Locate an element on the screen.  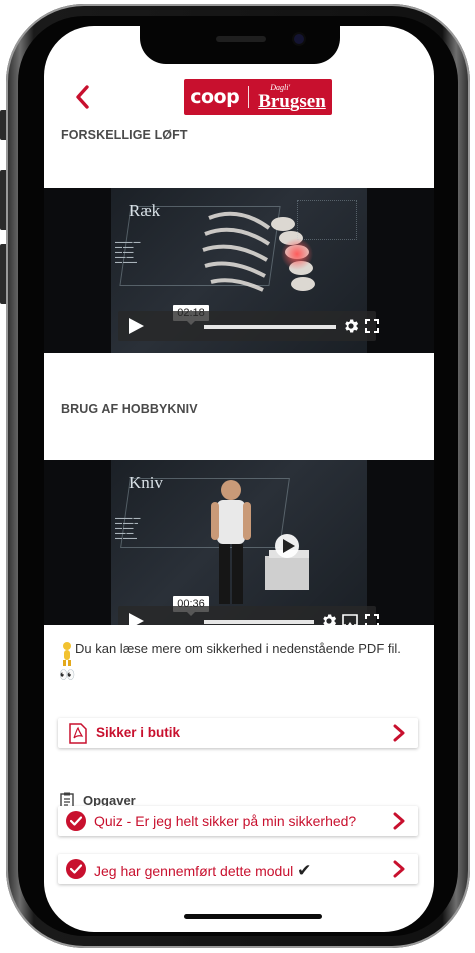
notch is located at coordinates (240, 45).